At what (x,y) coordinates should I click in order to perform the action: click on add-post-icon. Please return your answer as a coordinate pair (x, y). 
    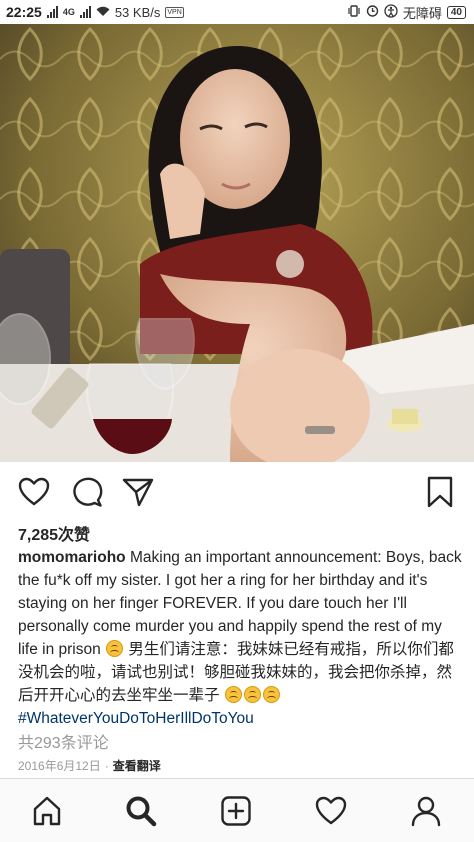
    Looking at the image, I should click on (236, 811).